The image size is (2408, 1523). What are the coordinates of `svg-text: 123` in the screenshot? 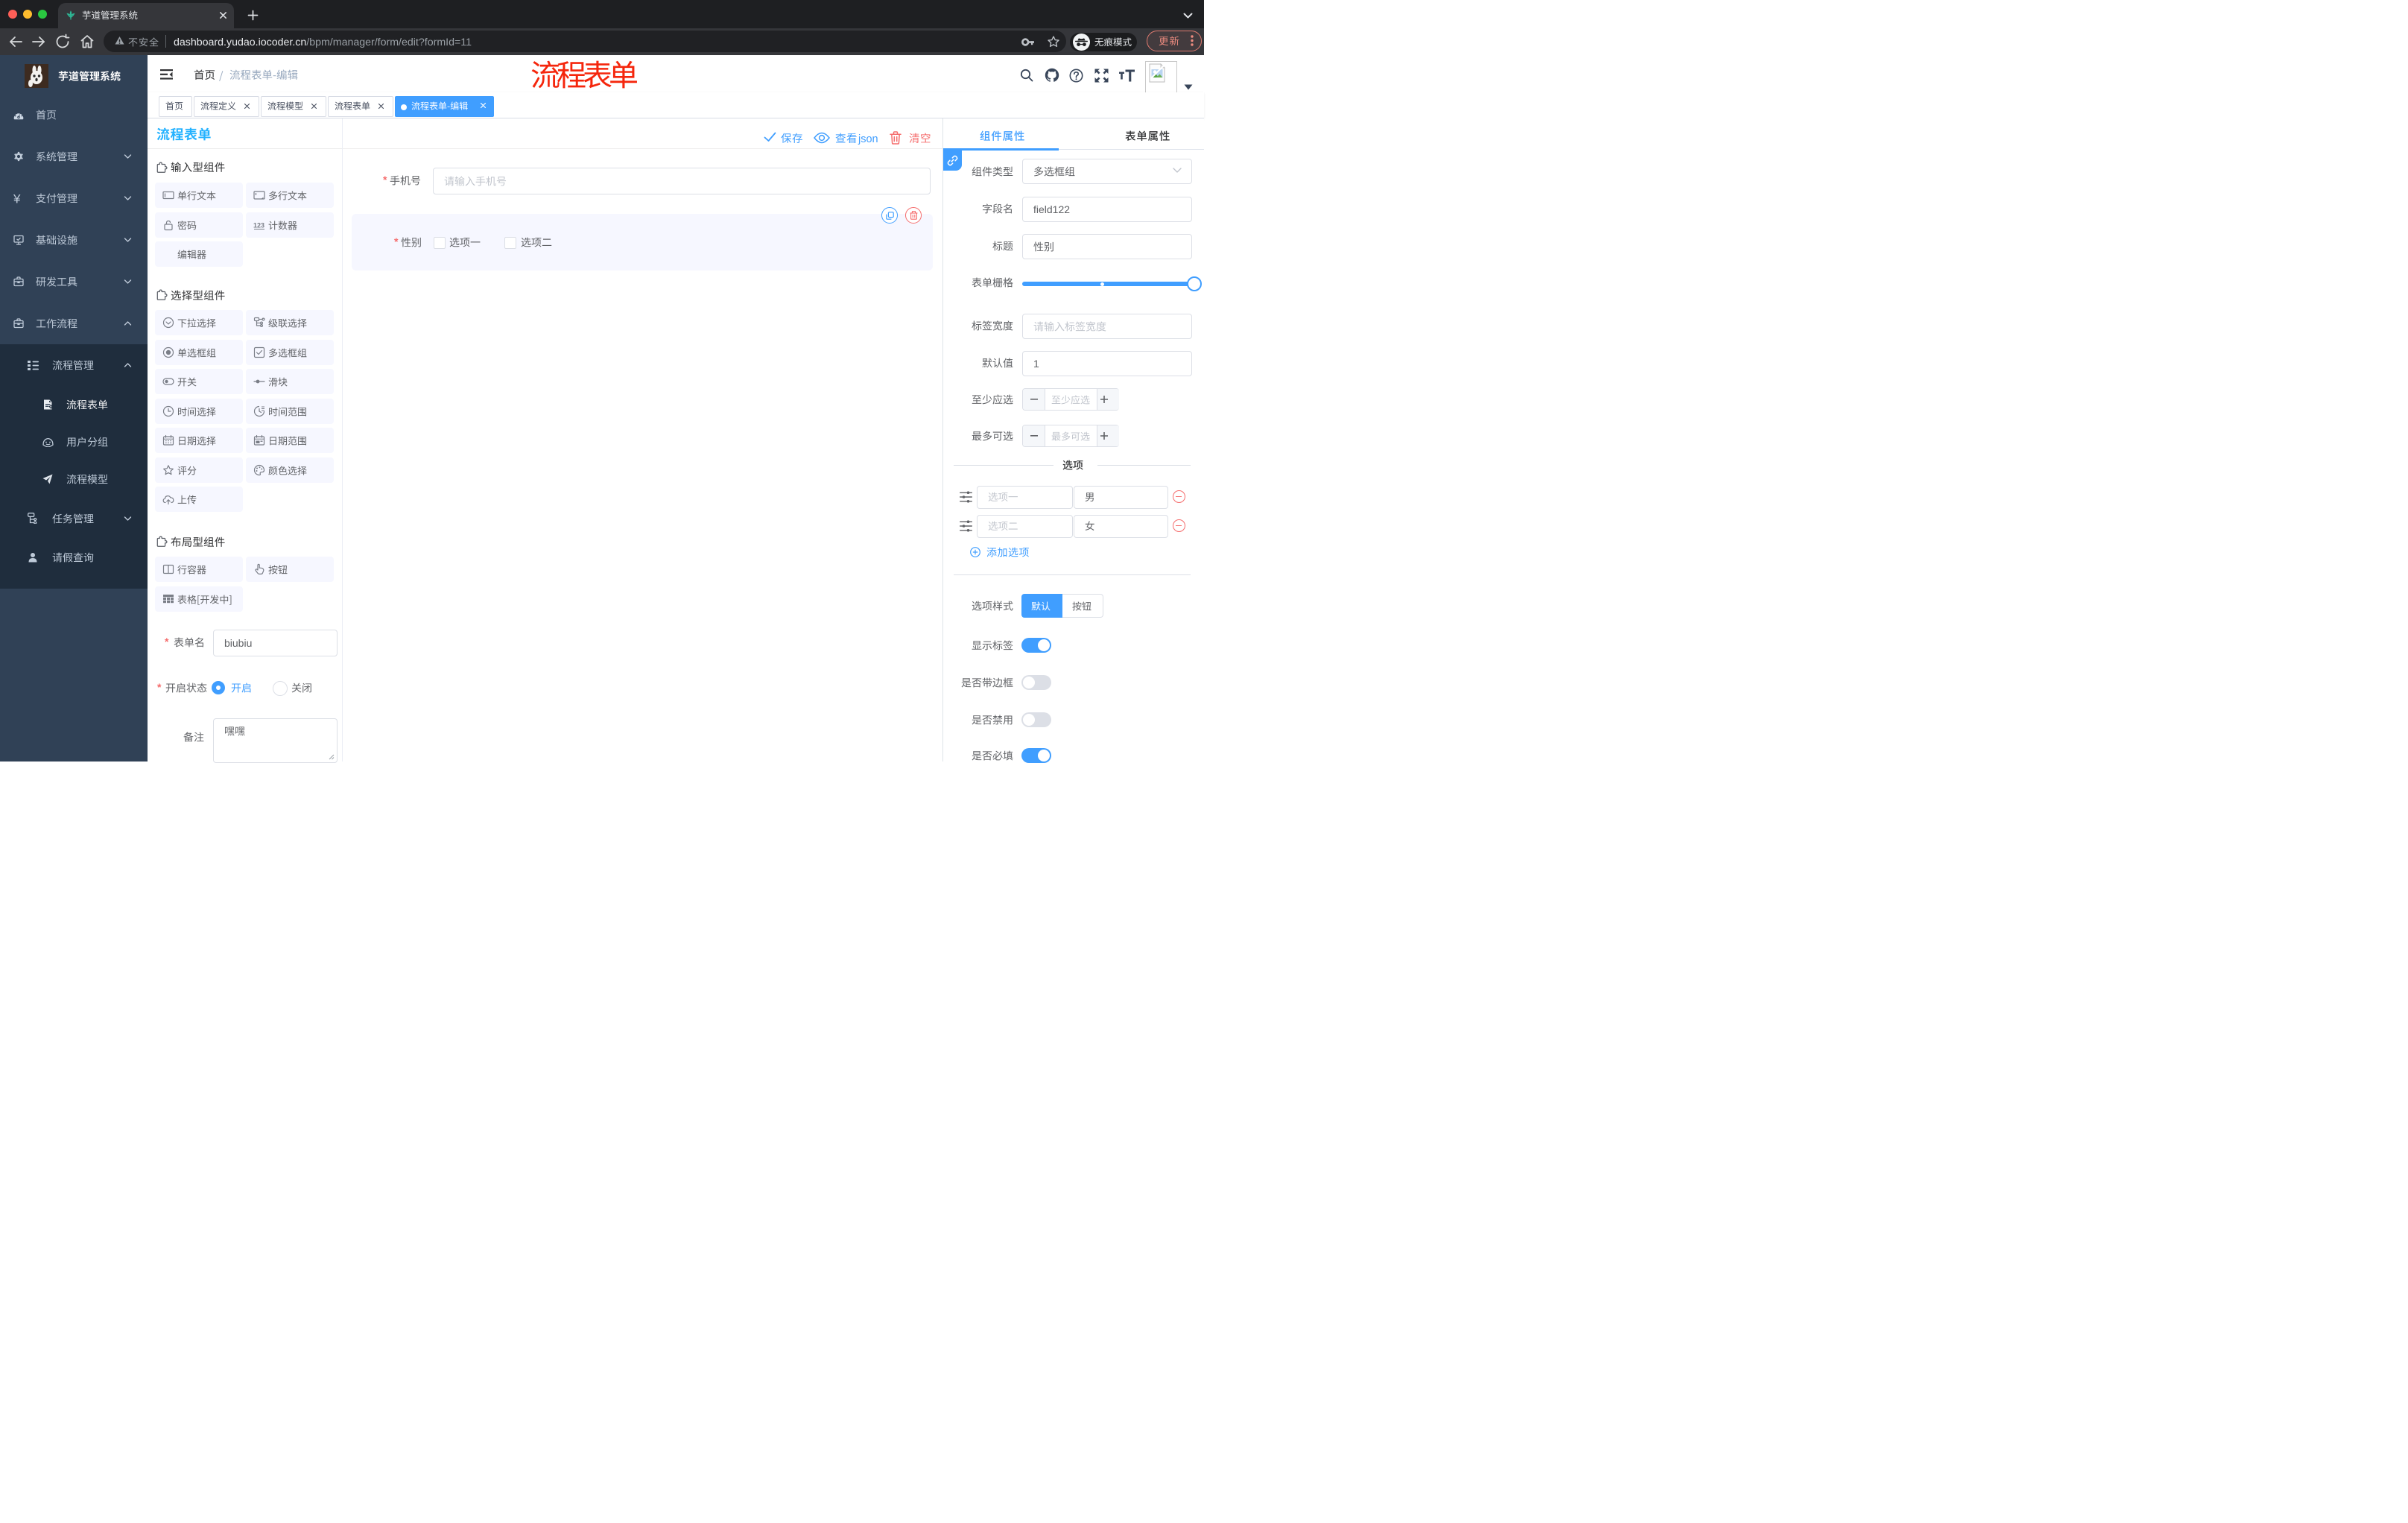 It's located at (258, 225).